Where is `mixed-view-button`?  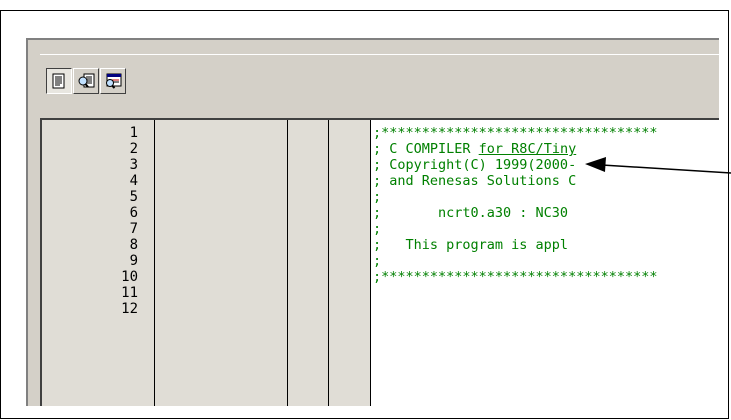 mixed-view-button is located at coordinates (86, 81).